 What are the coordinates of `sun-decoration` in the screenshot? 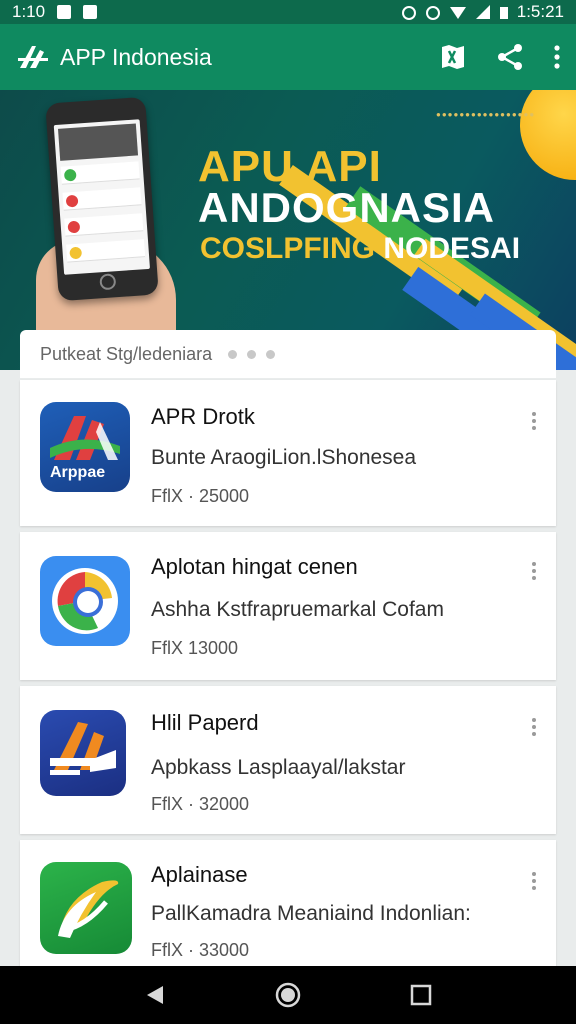 It's located at (548, 135).